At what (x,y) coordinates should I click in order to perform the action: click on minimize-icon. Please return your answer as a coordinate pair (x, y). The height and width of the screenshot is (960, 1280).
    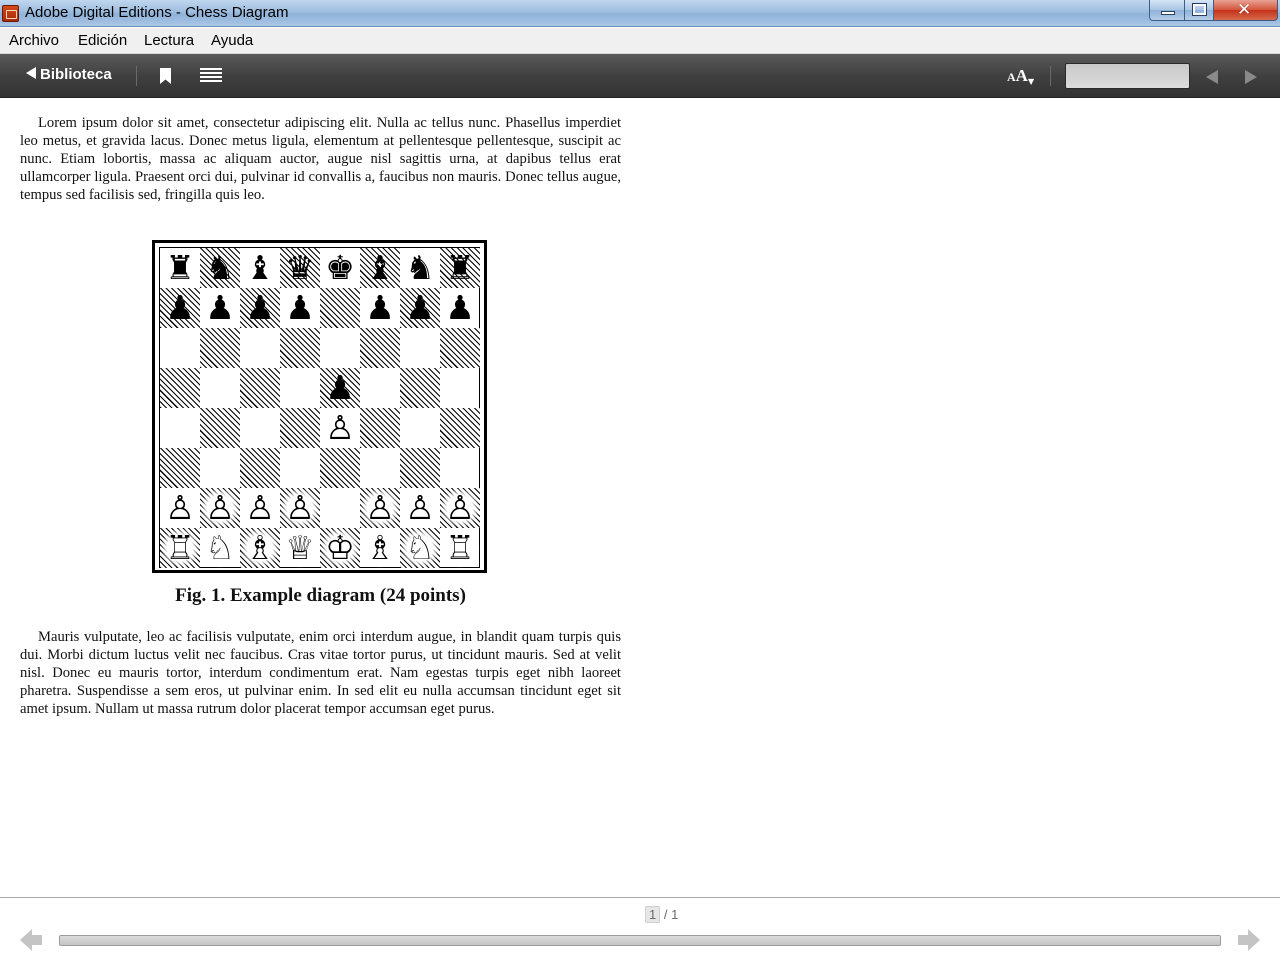
    Looking at the image, I should click on (1168, 13).